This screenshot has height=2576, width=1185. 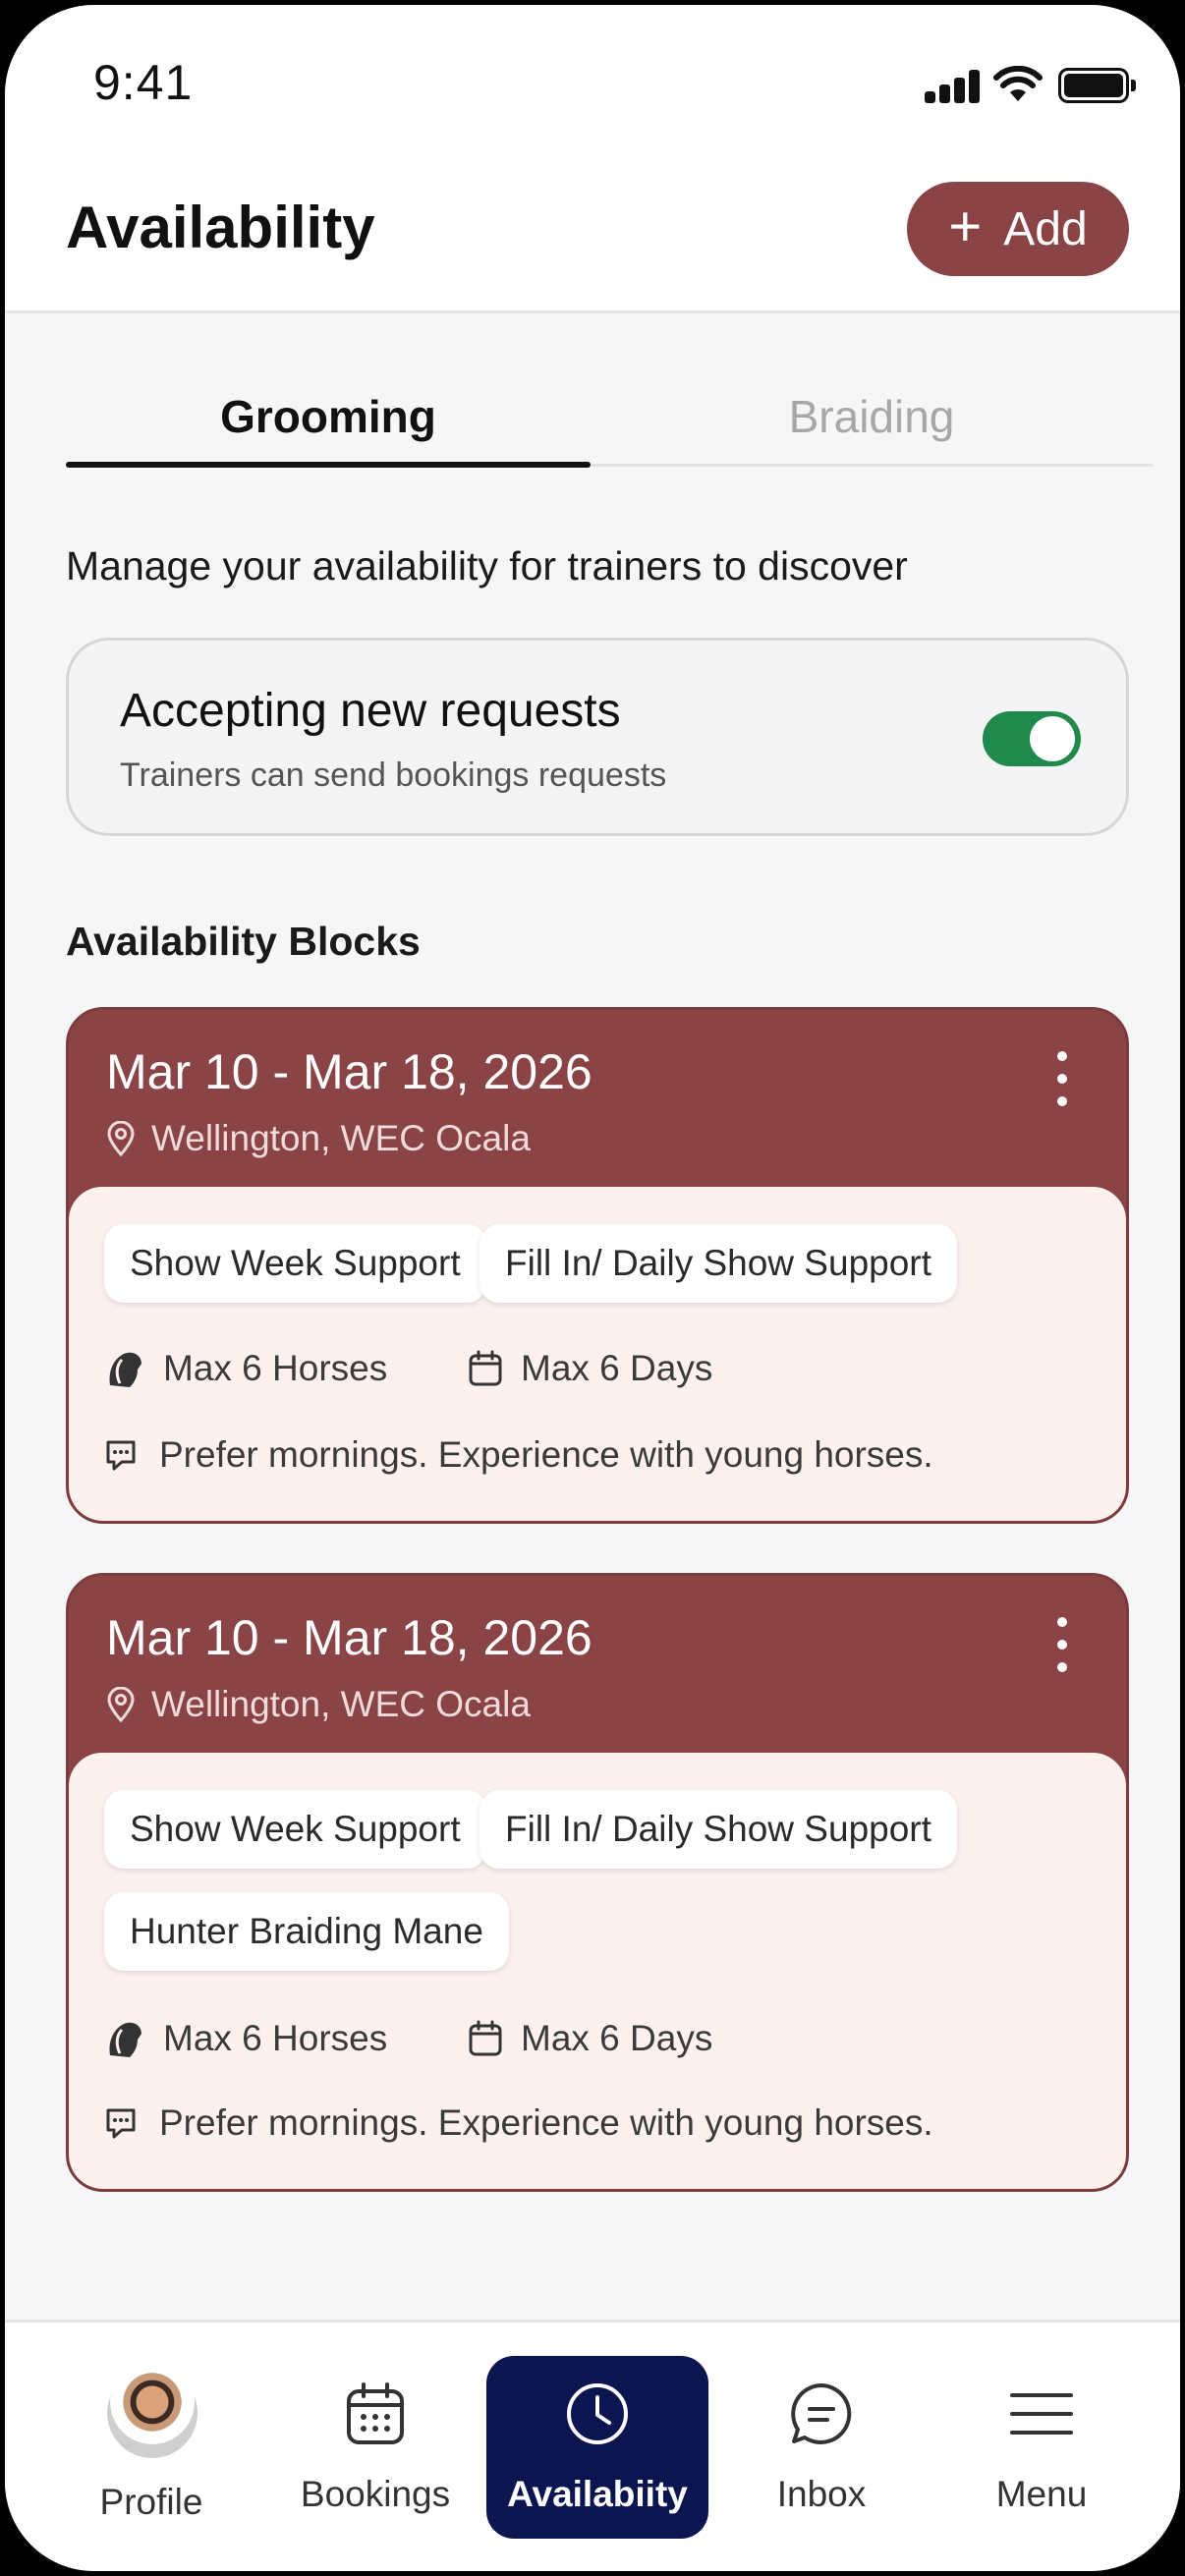 I want to click on menu-icon, so click(x=1041, y=2414).